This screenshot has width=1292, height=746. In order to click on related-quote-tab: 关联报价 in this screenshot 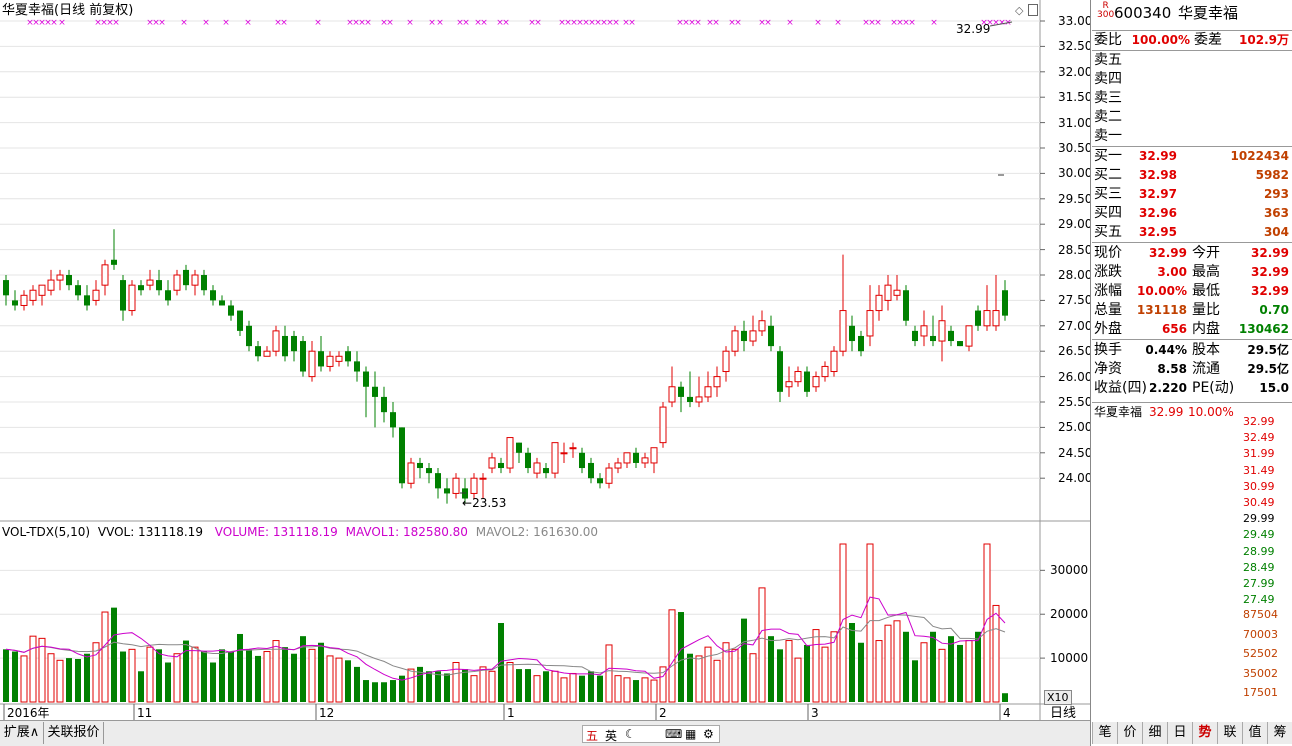, I will do `click(74, 733)`.